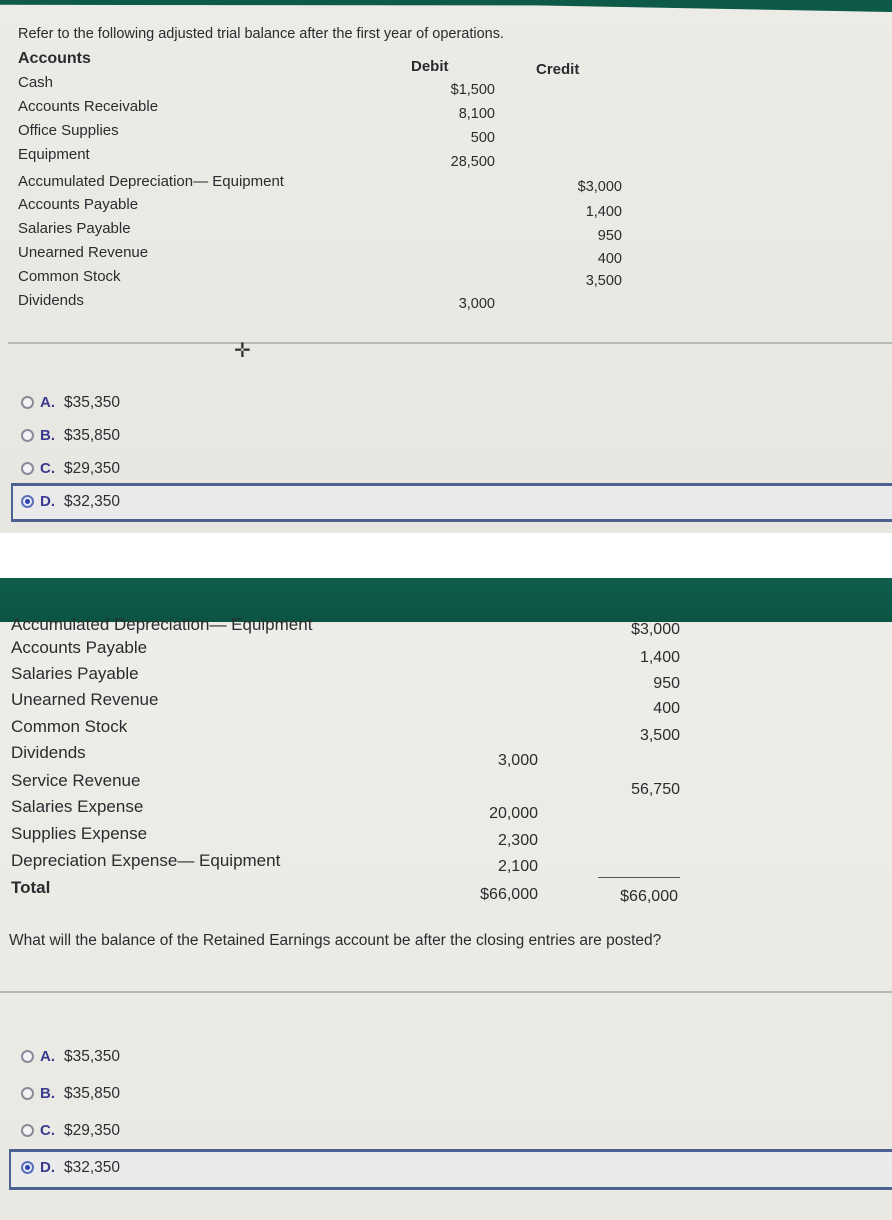 The height and width of the screenshot is (1220, 892). I want to click on debit-amount: 8,100, so click(476, 114).